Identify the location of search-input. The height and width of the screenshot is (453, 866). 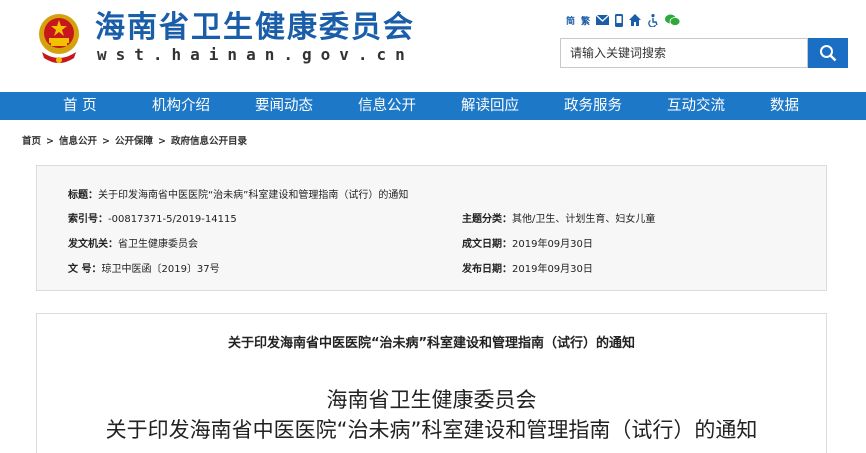
(684, 53).